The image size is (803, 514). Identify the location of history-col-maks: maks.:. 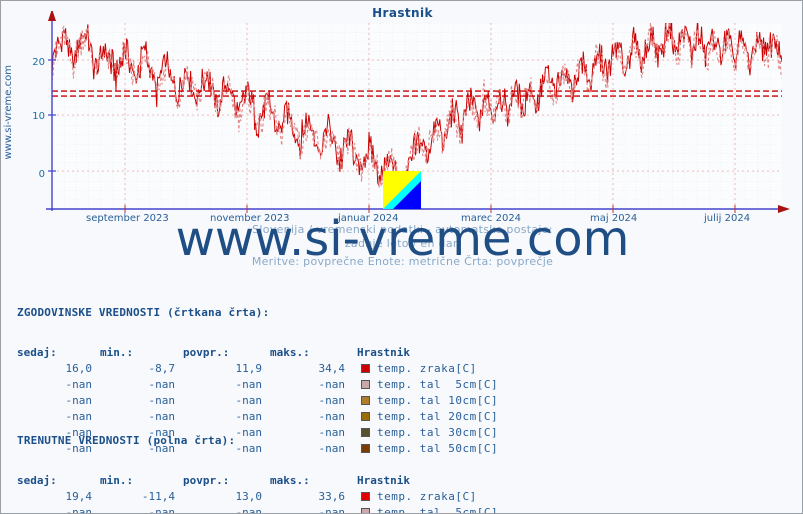
(290, 352).